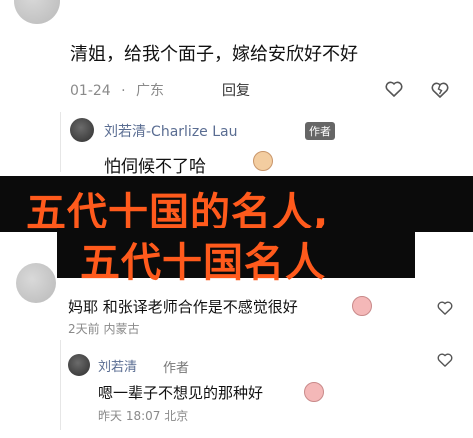  Describe the element at coordinates (117, 365) in the screenshot. I see `reply-username: 刘若清` at that location.